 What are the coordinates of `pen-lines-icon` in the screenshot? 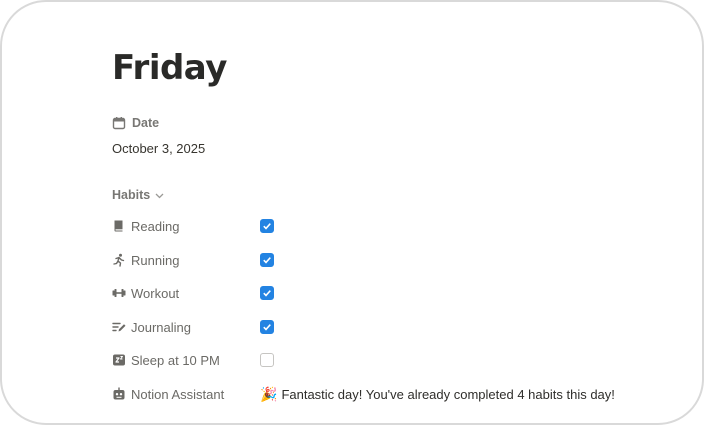 It's located at (119, 327).